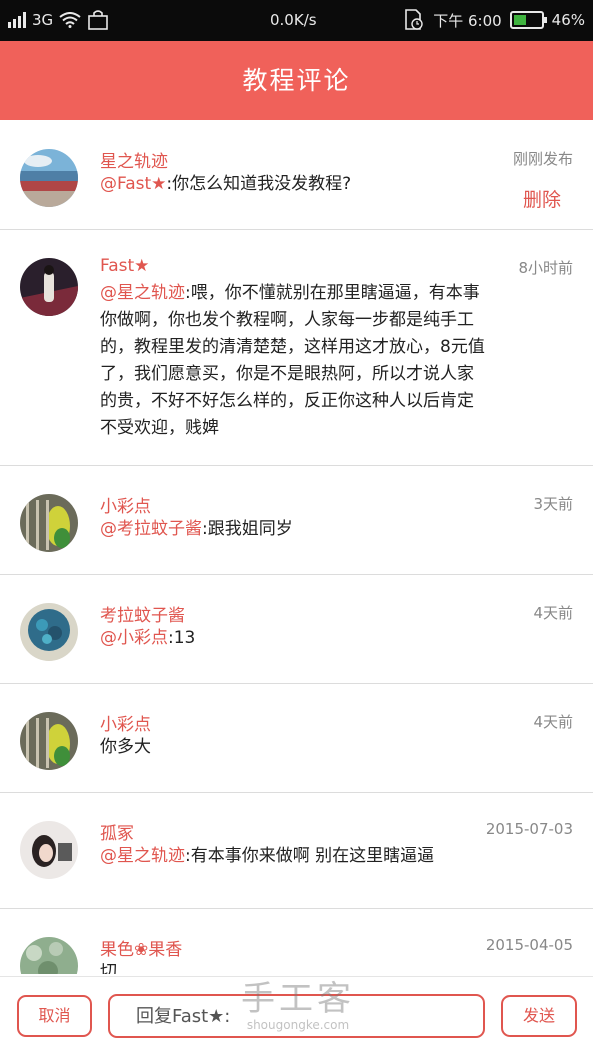 The width and height of the screenshot is (593, 1054). I want to click on comment-author: 孤冢, so click(117, 831).